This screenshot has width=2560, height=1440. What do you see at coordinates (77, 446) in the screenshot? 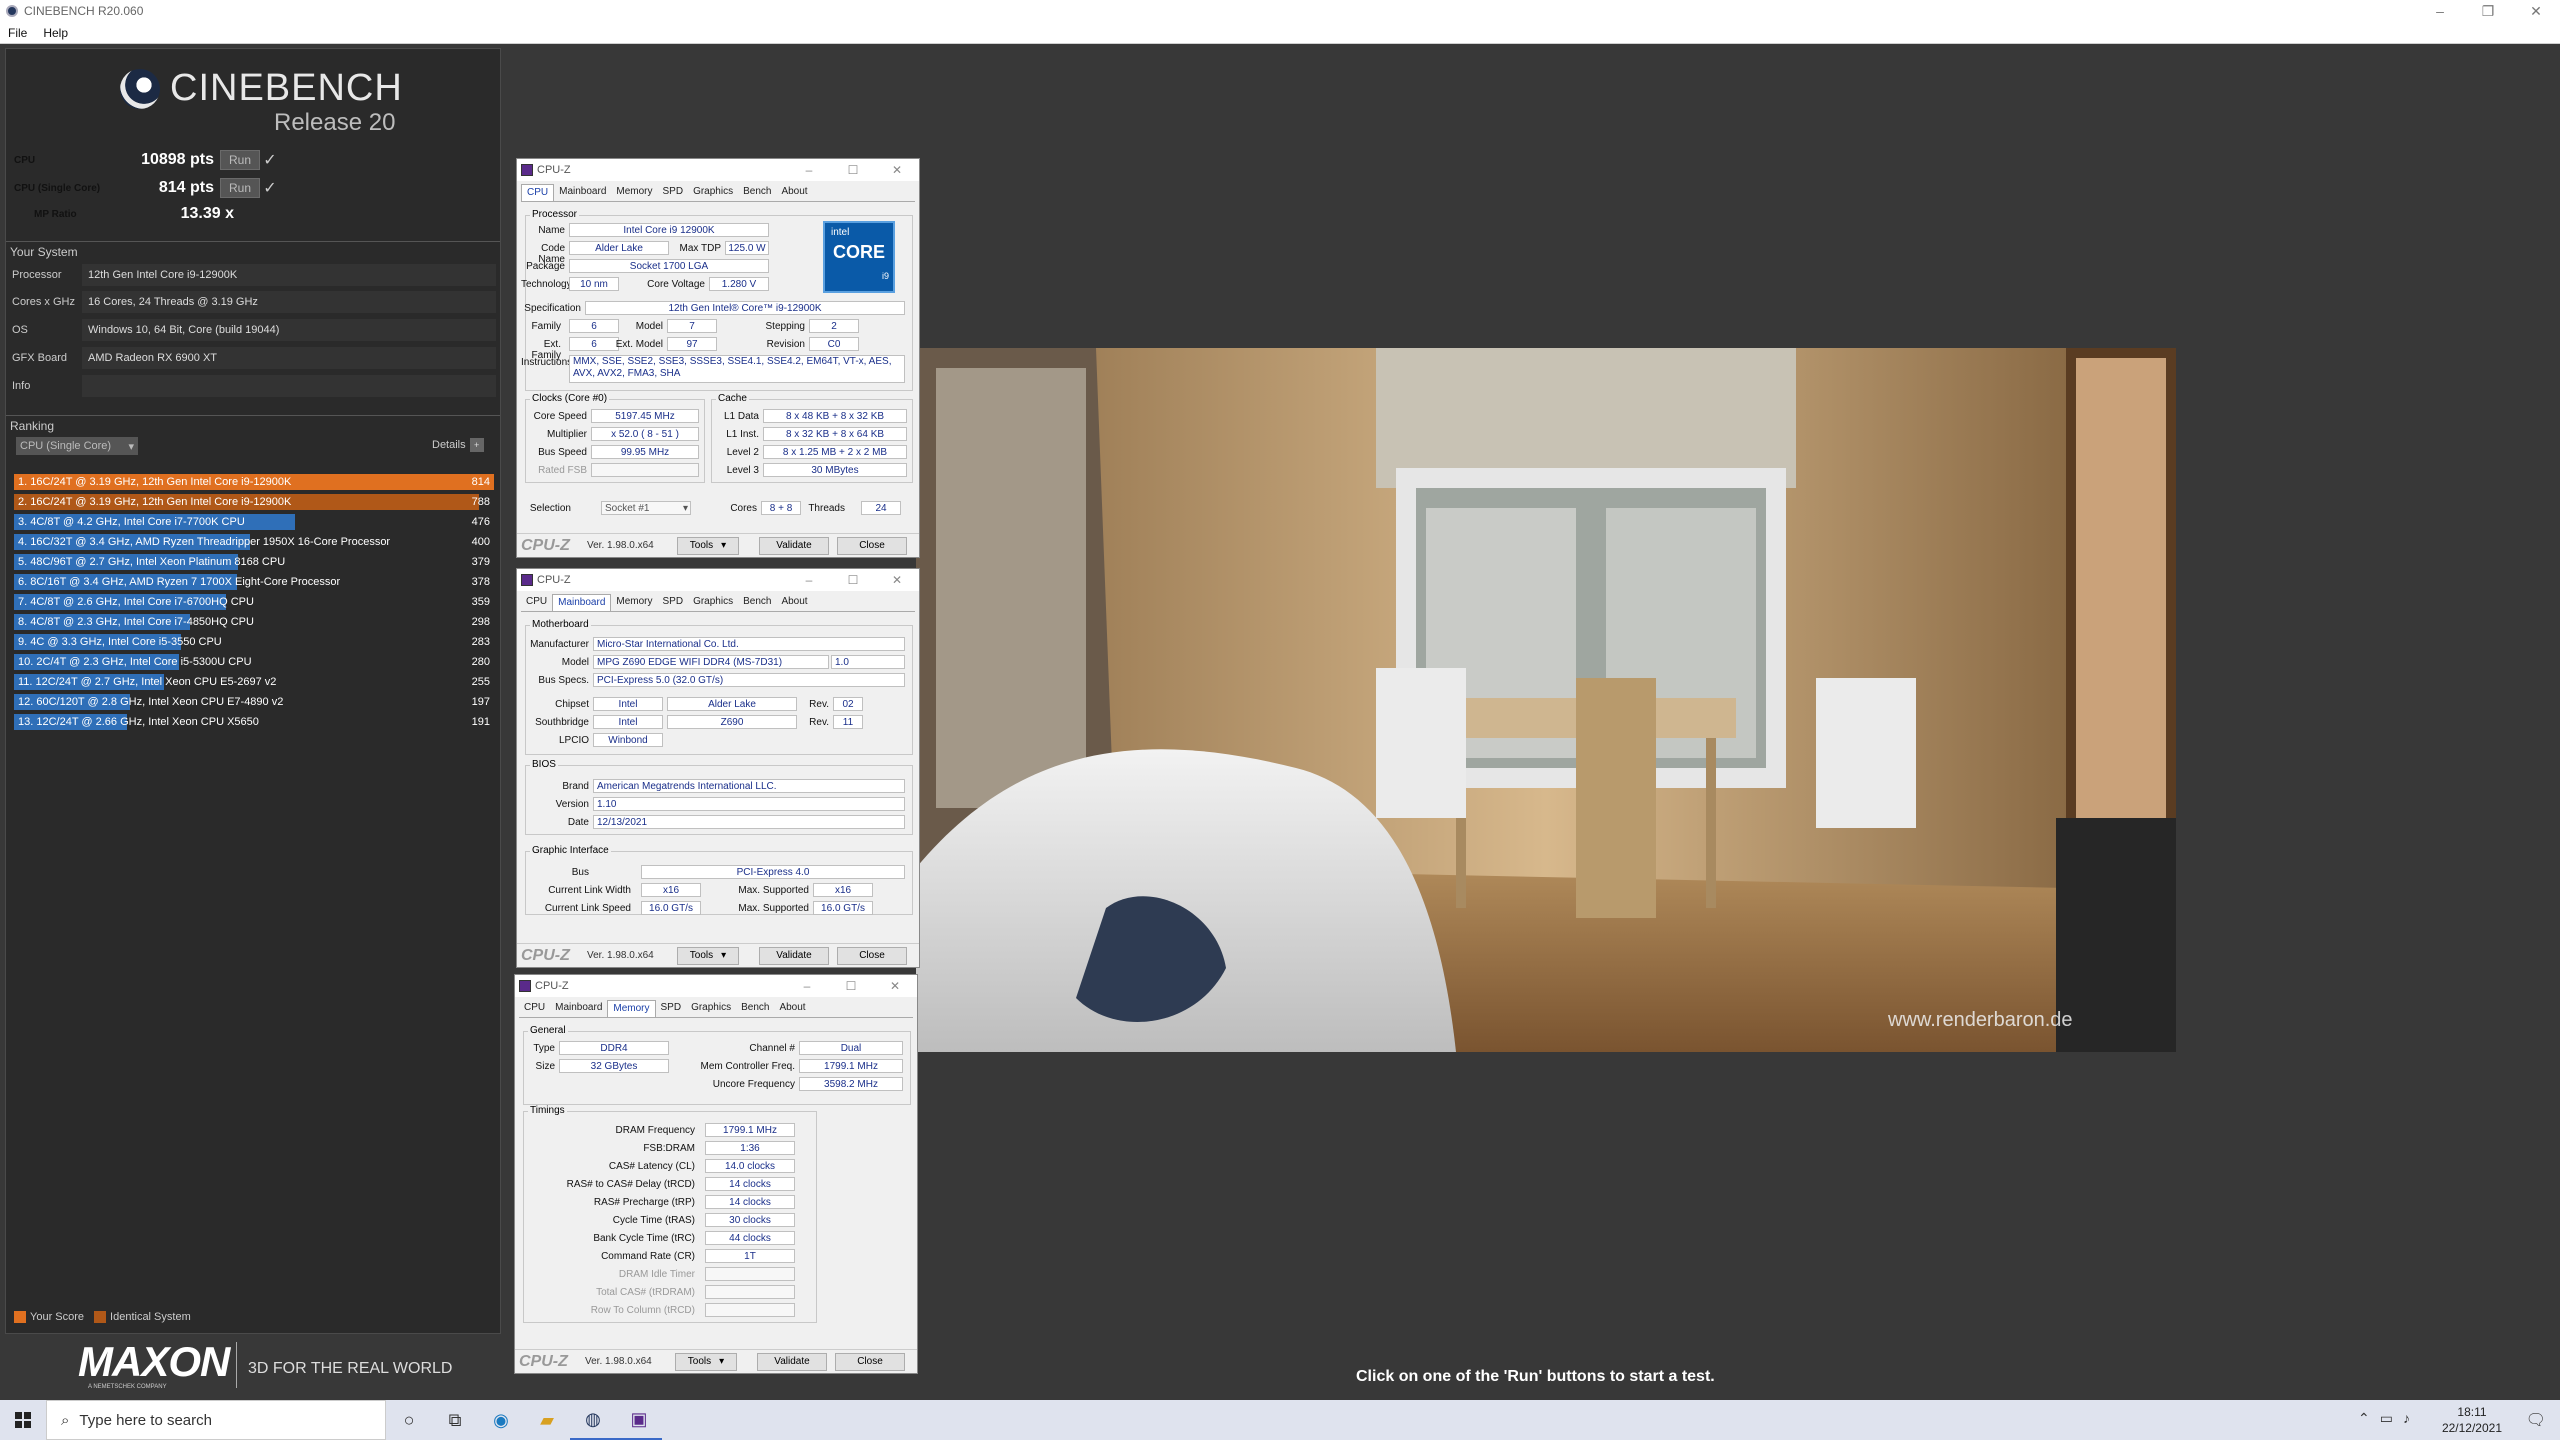
I see `ranking-select: CPU (Single Core) ▾` at bounding box center [77, 446].